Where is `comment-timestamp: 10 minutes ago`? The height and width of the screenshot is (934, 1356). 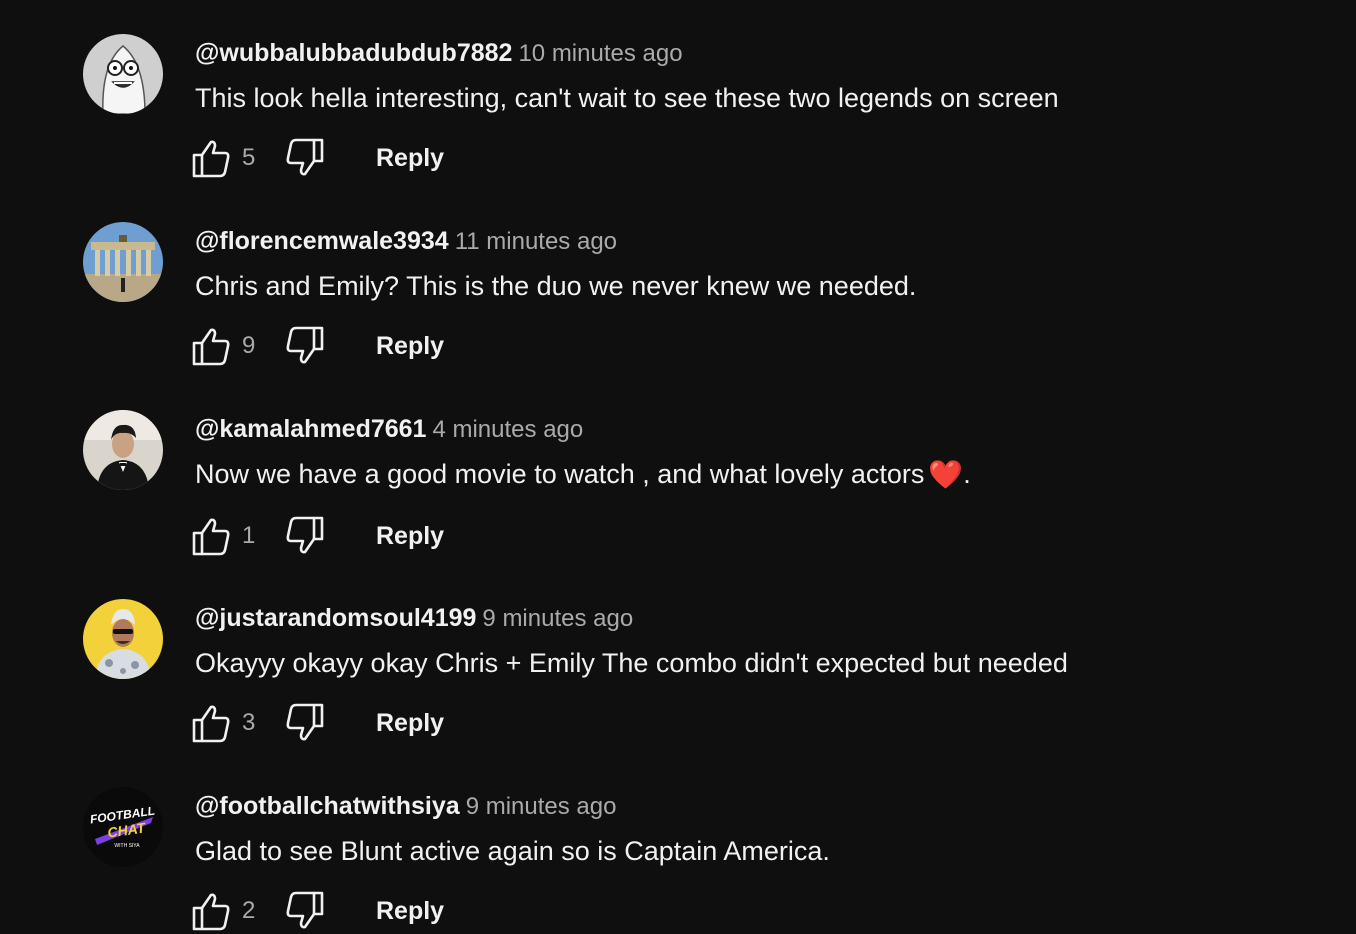 comment-timestamp: 10 minutes ago is located at coordinates (600, 53).